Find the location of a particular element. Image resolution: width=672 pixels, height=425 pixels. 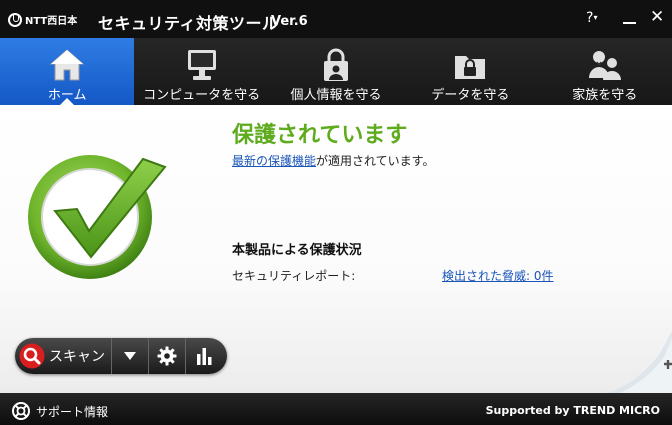

report-button is located at coordinates (204, 356).